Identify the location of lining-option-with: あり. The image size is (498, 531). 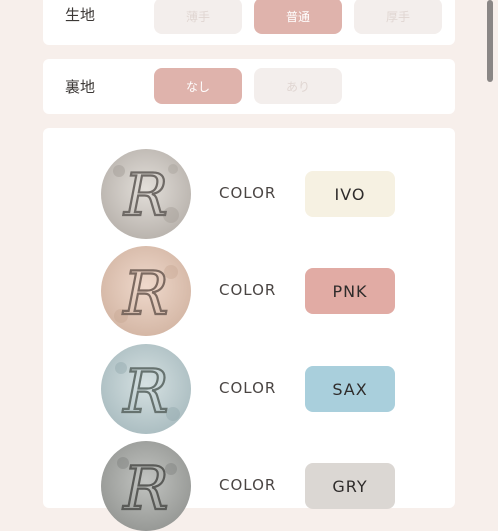
(298, 86).